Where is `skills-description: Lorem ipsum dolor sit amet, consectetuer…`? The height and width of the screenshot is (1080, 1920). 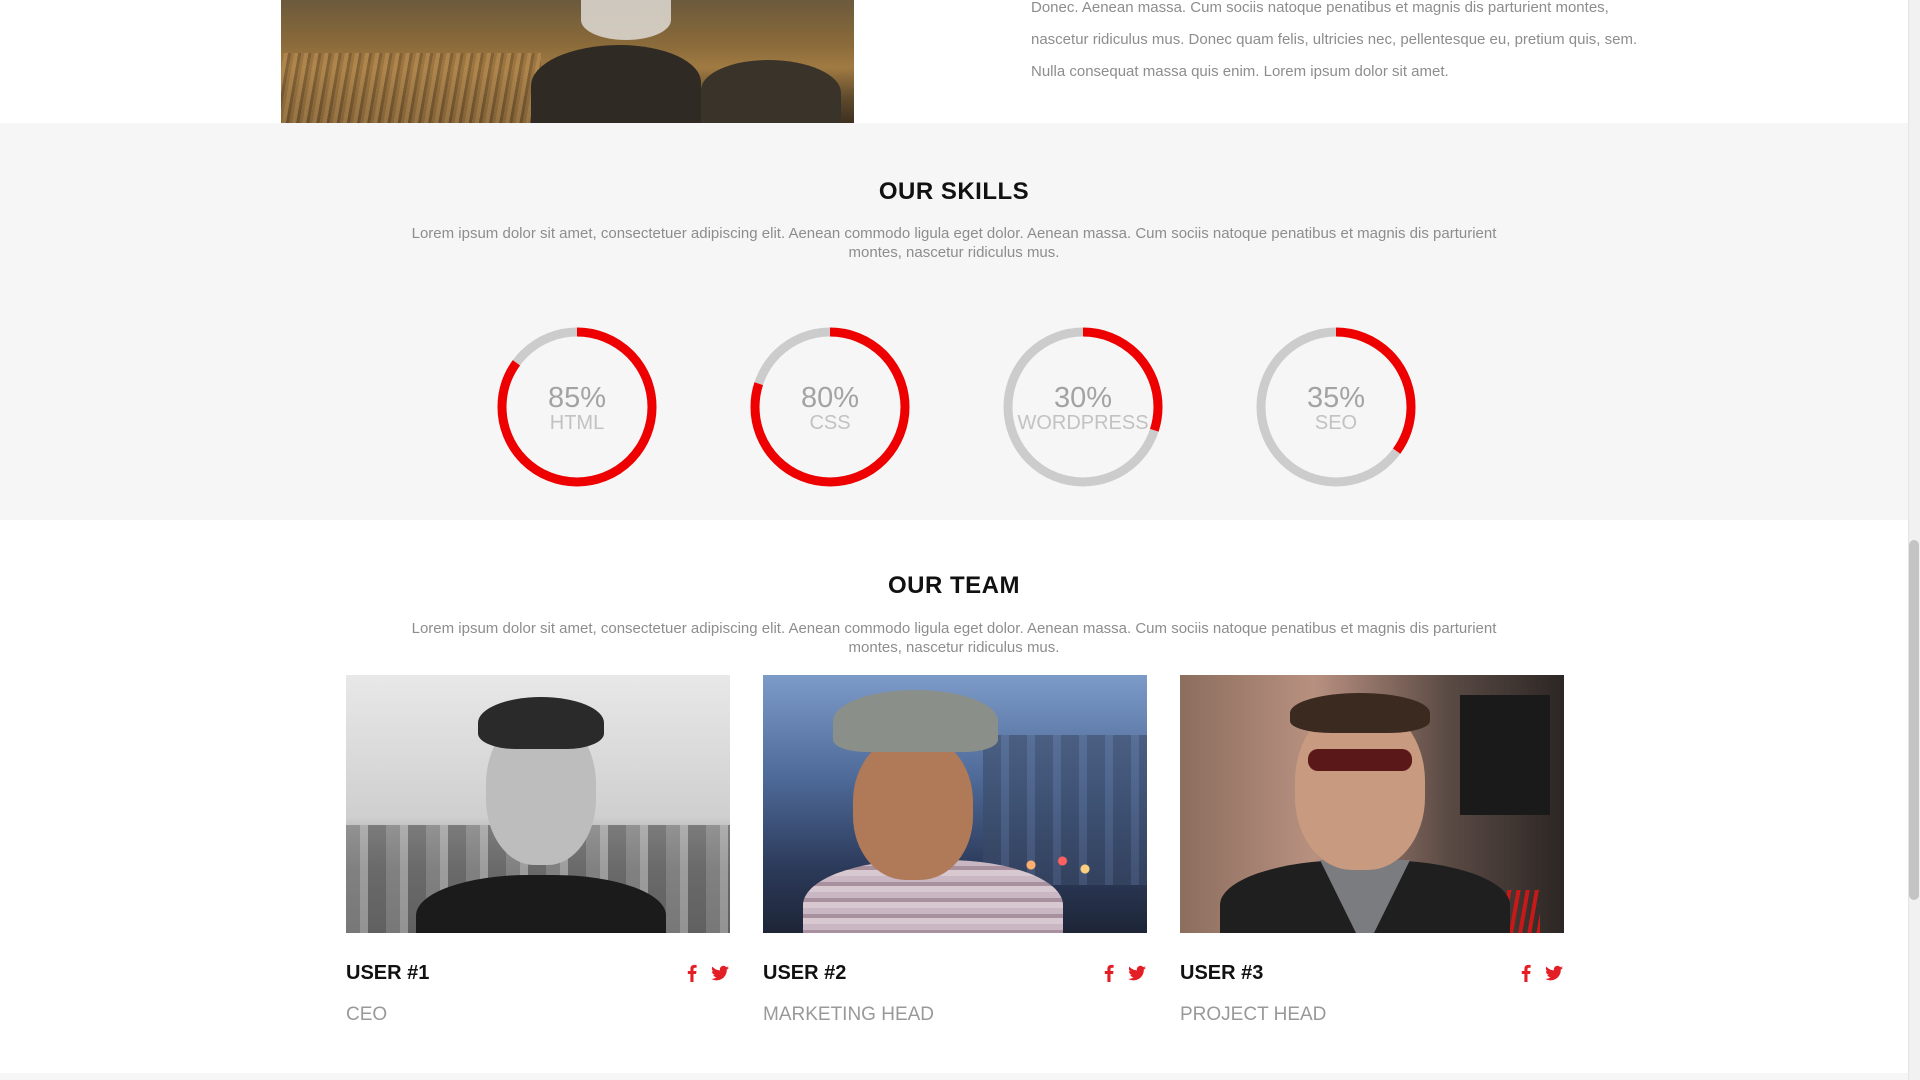
skills-description: Lorem ipsum dolor sit amet, consectetuer… is located at coordinates (954, 243).